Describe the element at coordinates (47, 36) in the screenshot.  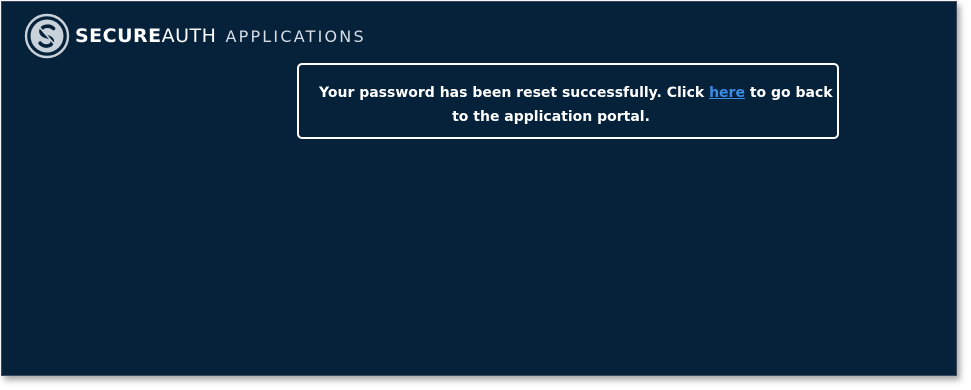
I see `secureauth-logo-icon` at that location.